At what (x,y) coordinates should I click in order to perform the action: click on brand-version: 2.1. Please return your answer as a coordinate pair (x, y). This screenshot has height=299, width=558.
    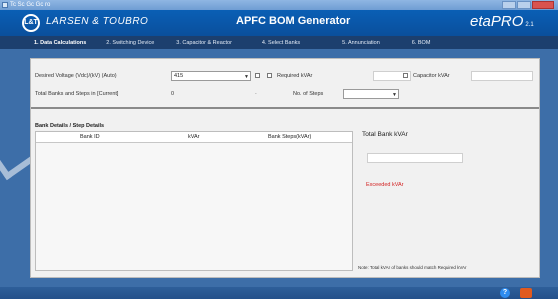
    Looking at the image, I should click on (529, 25).